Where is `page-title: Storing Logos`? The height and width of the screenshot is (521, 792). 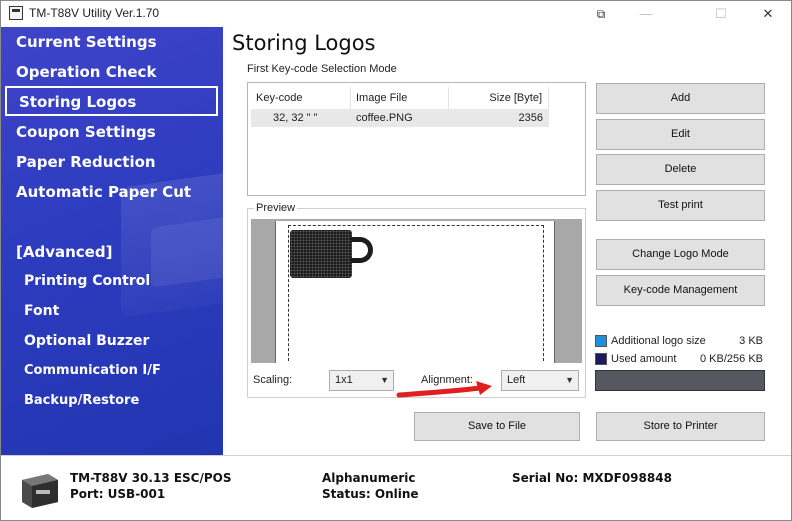
page-title: Storing Logos is located at coordinates (304, 43).